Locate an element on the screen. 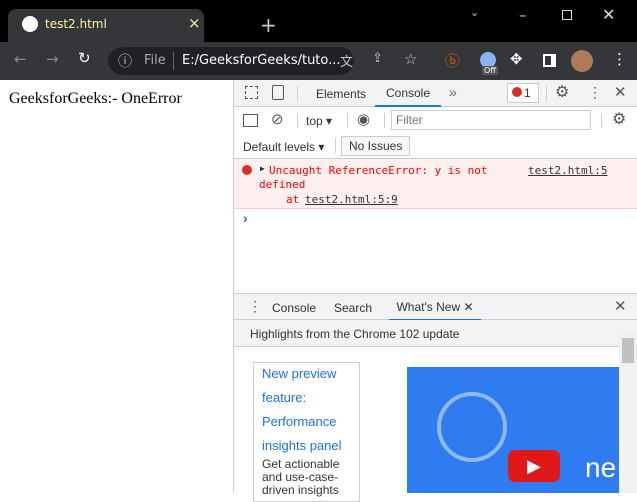 Image resolution: width=637 pixels, height=502 pixels. highlights-header: Highlights from the Chrome 102 update is located at coordinates (435, 333).